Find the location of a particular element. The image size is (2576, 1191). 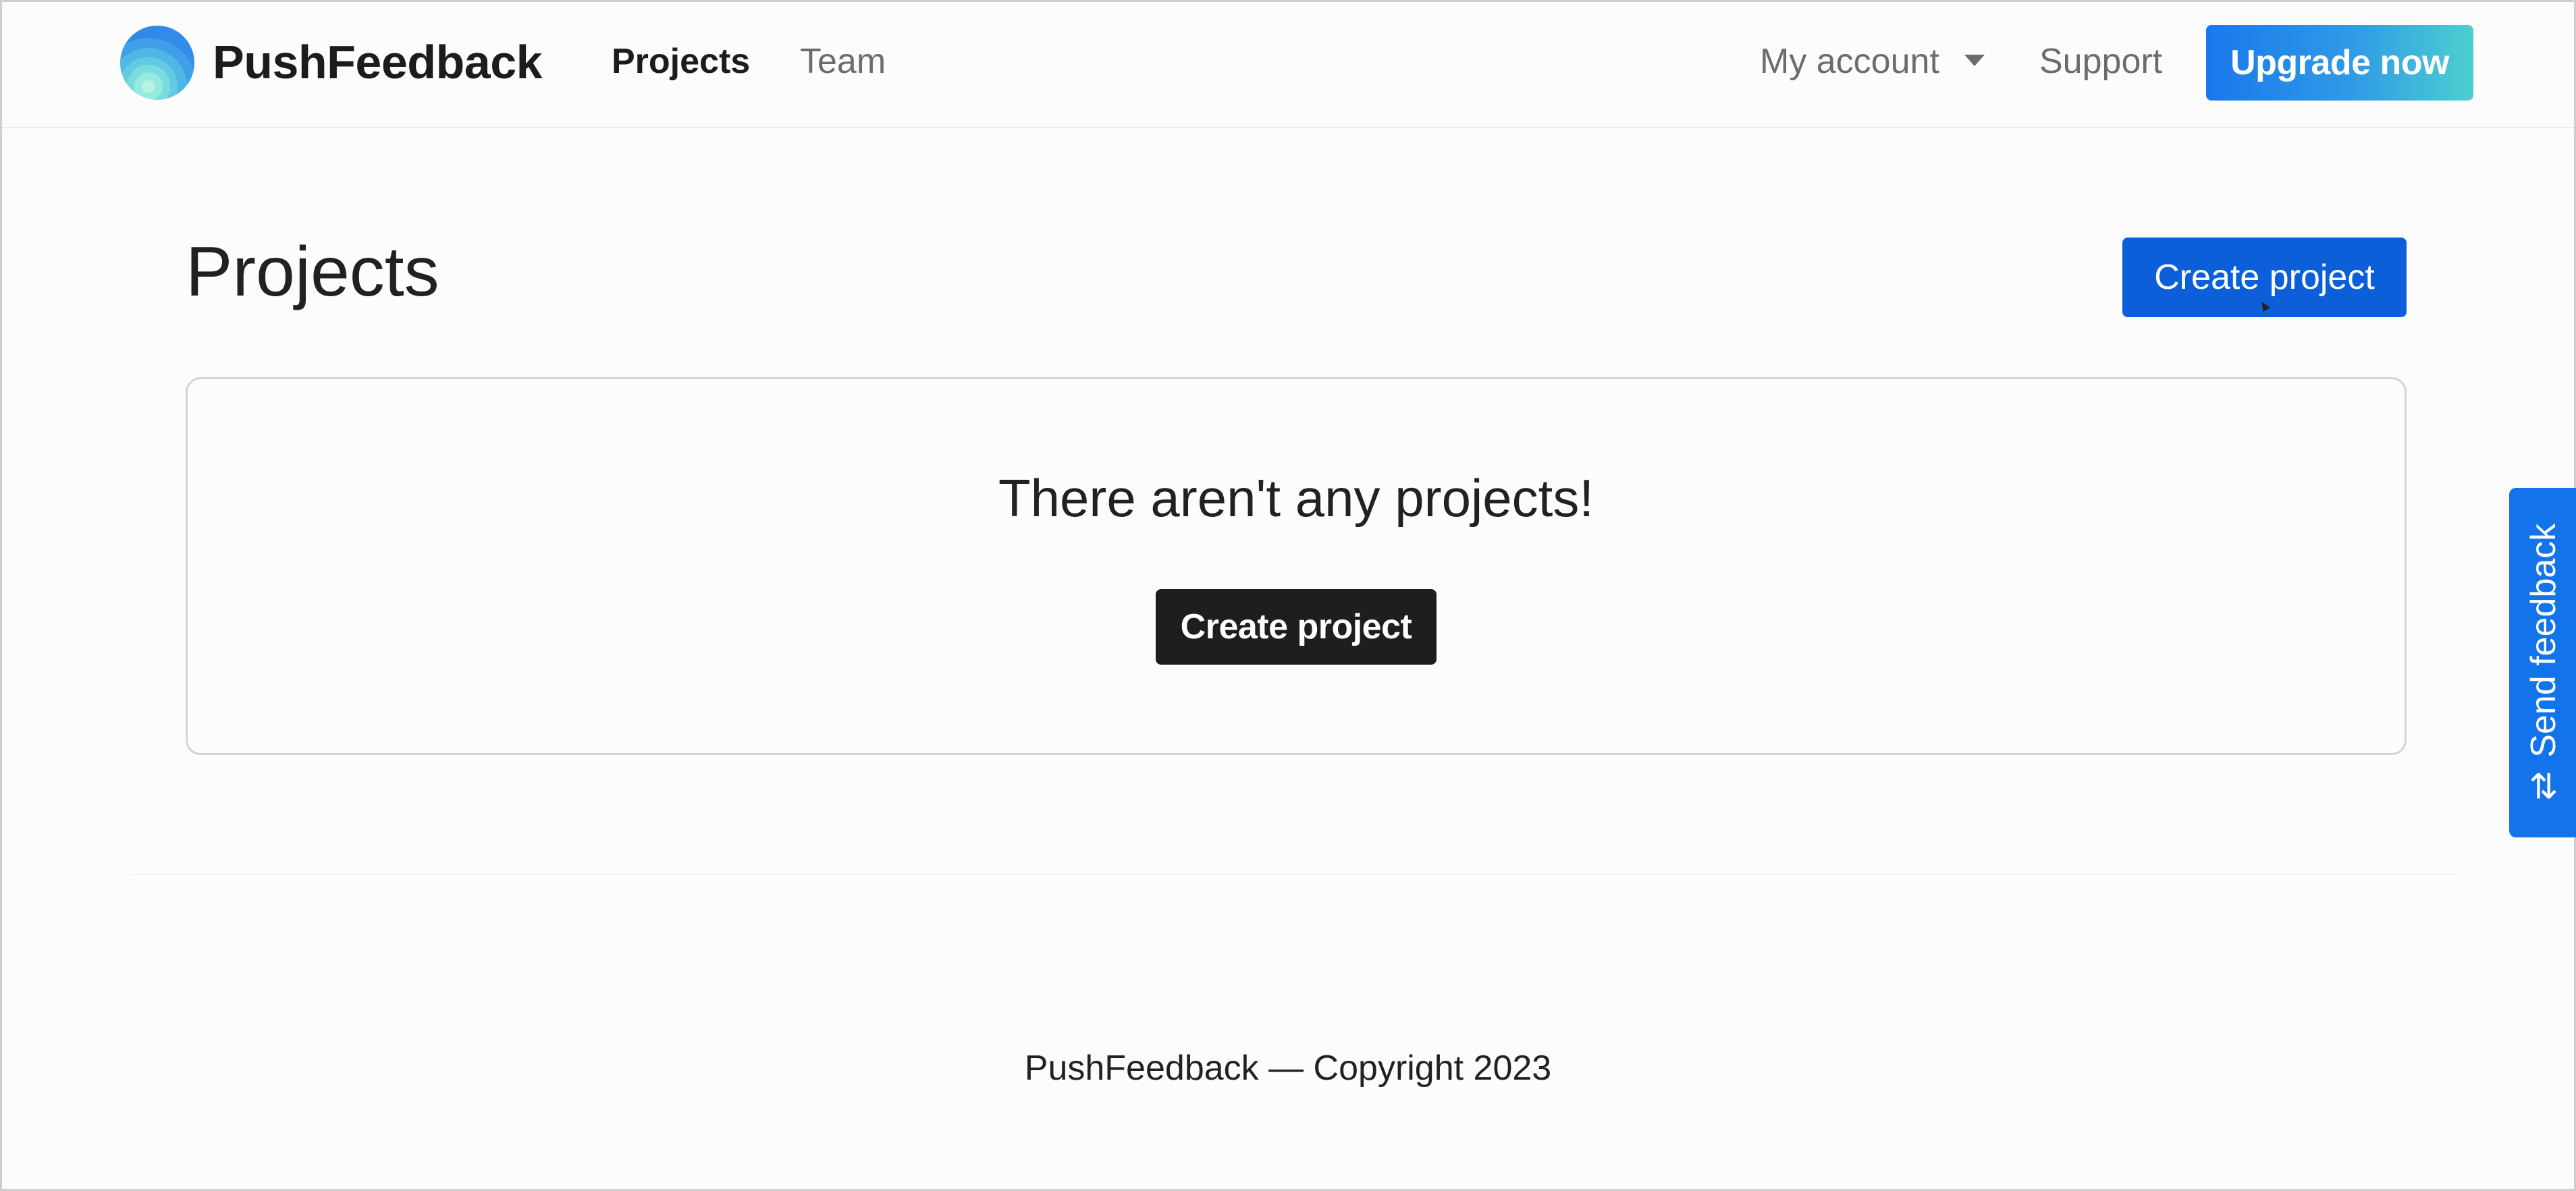

send-feedback-tab-content: ⇅ Send feedback is located at coordinates (2543, 665).